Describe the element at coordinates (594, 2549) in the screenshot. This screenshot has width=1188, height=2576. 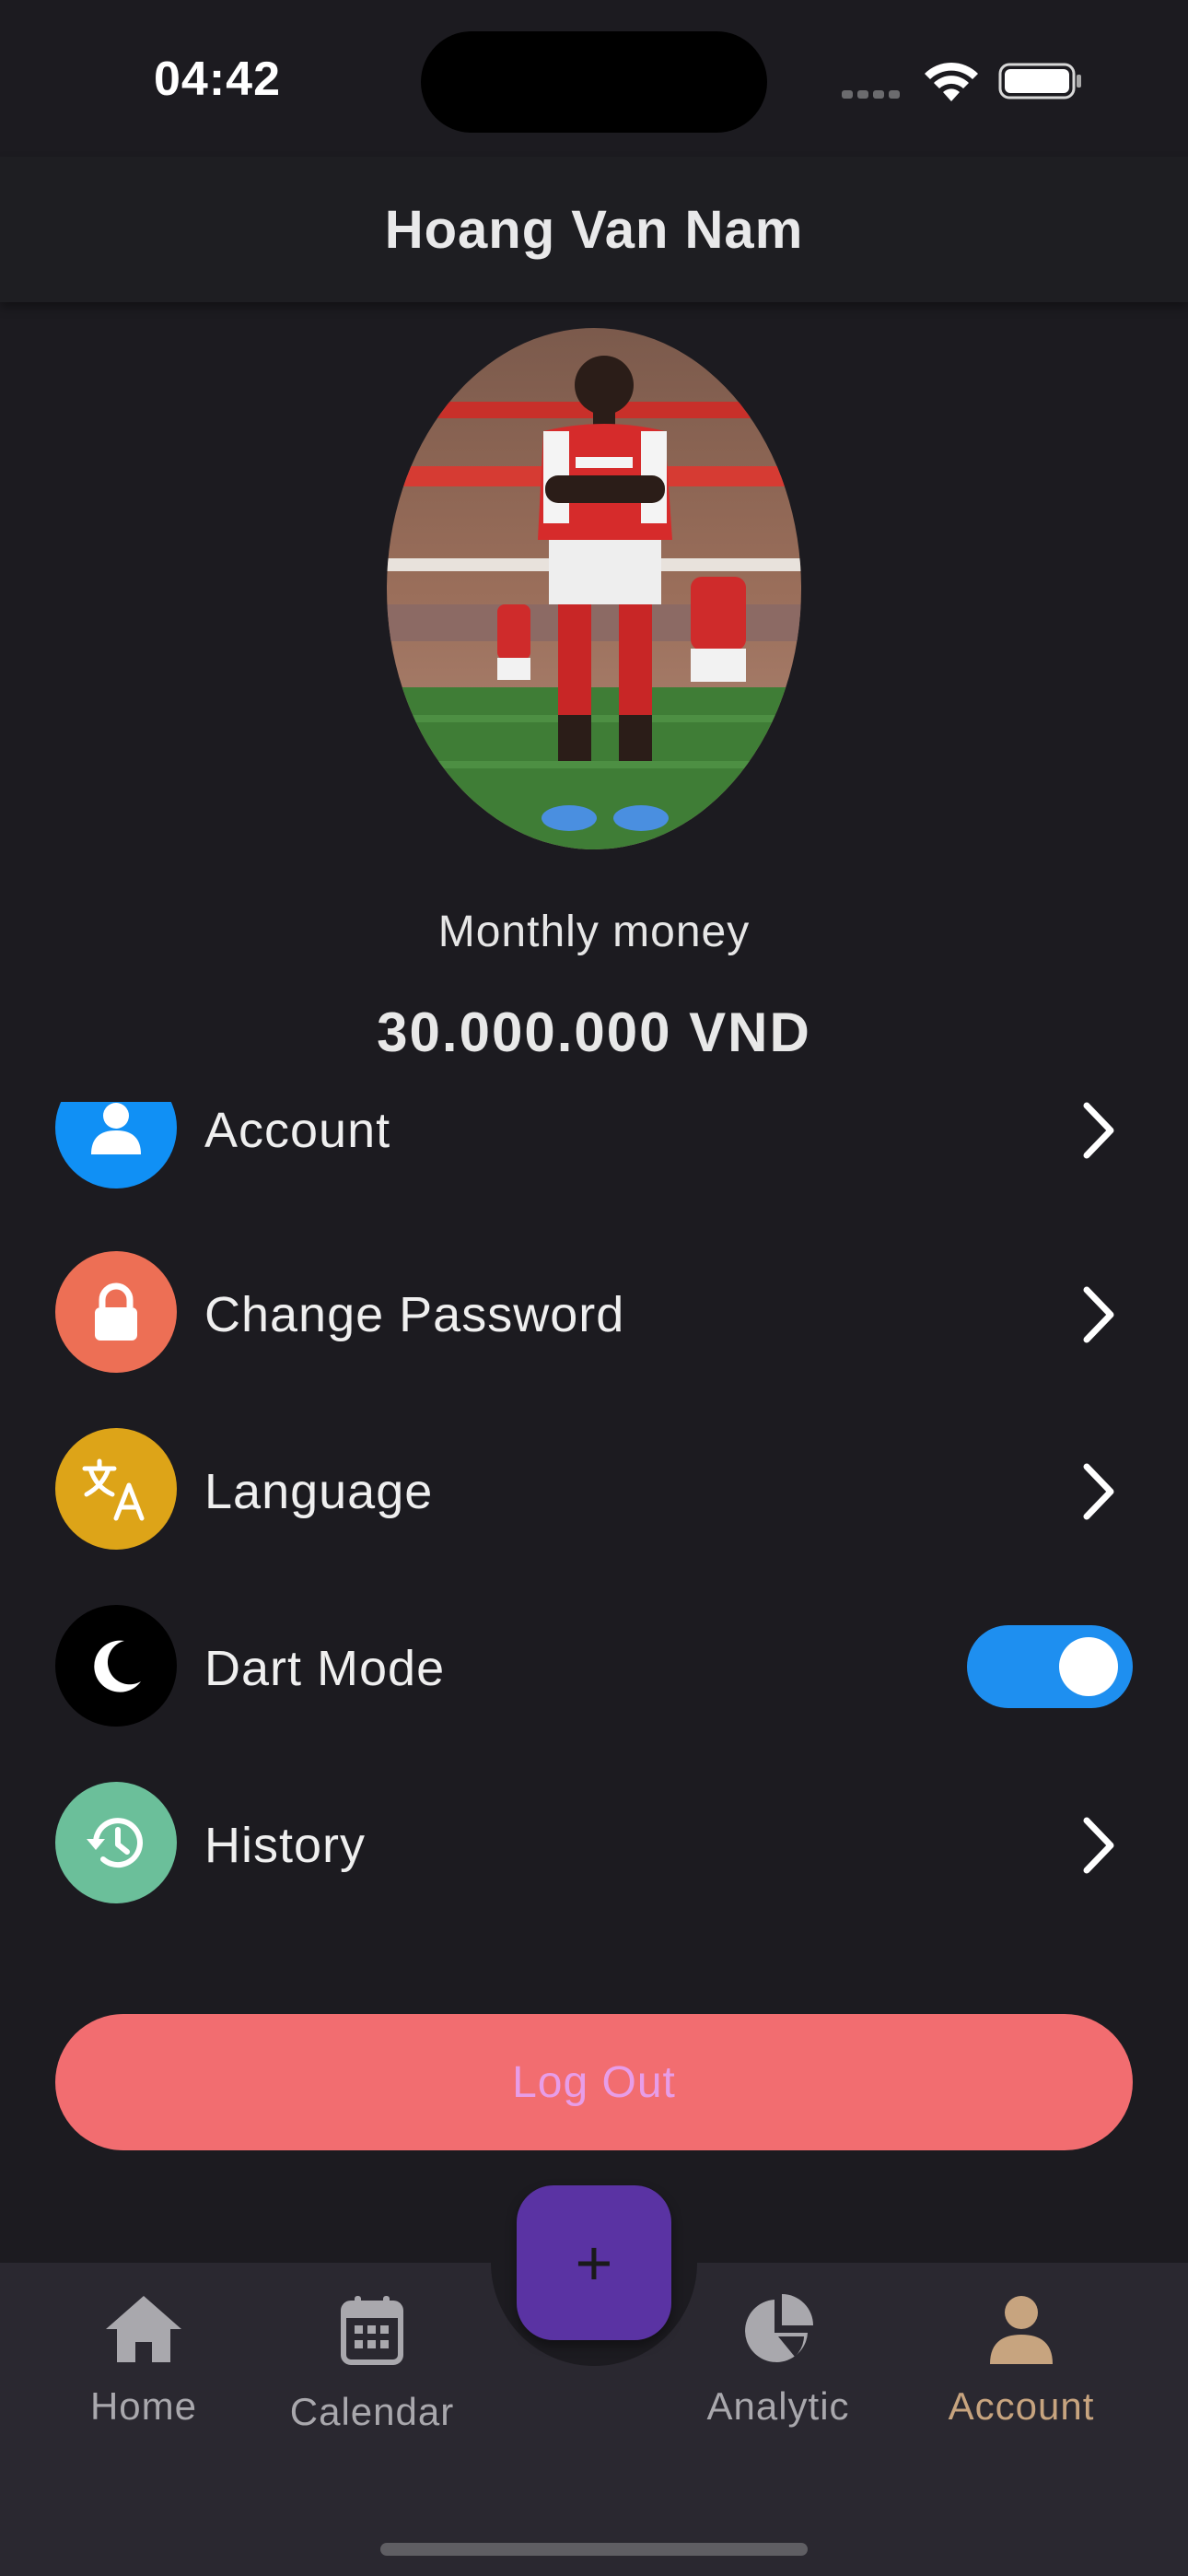
I see `home-indicator` at that location.